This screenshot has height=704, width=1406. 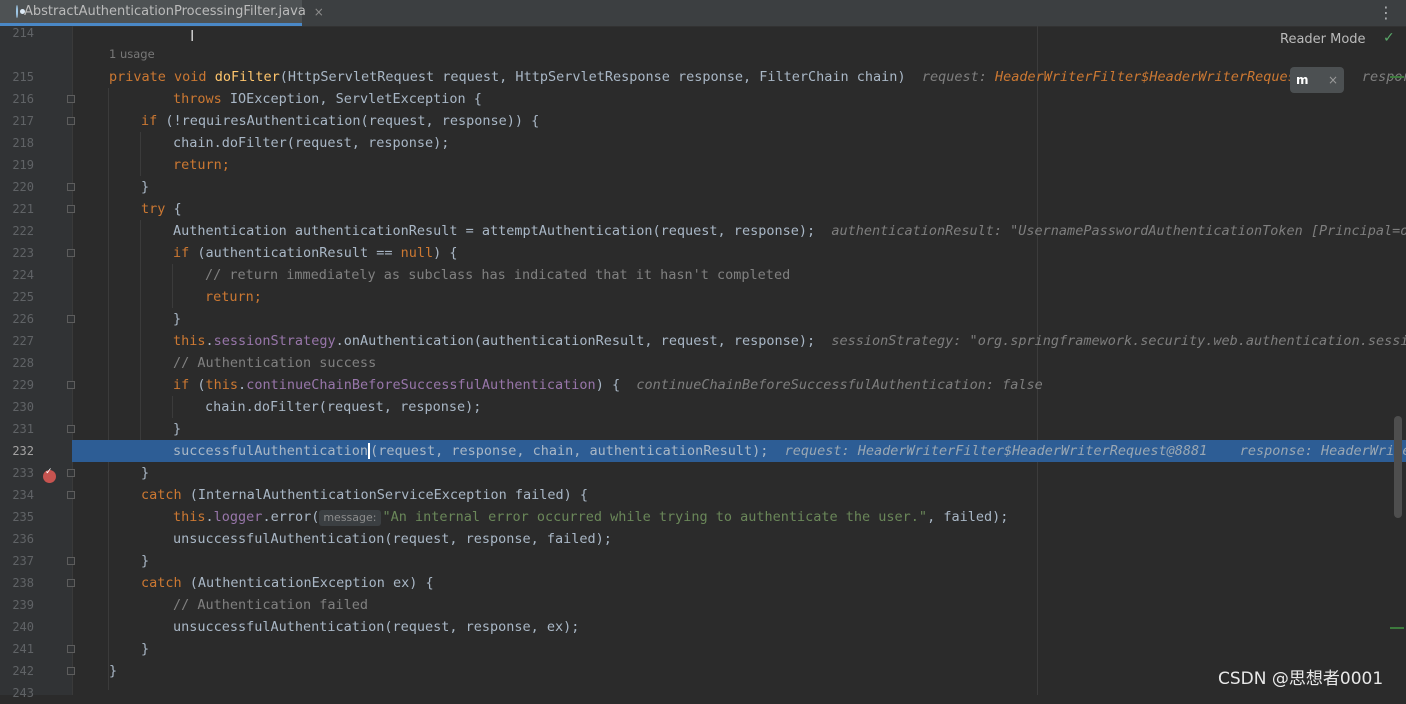 I want to click on maven-reload-popup: m ×, so click(x=1317, y=80).